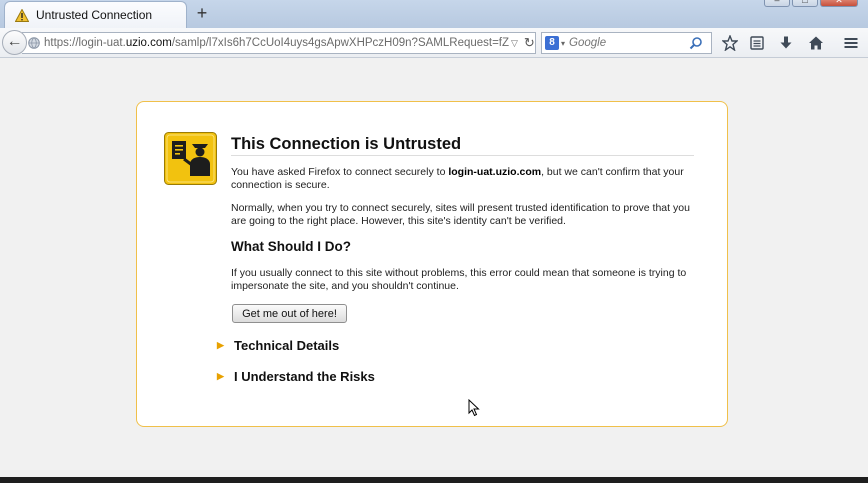 This screenshot has height=483, width=868. What do you see at coordinates (805, 3) in the screenshot?
I see `maximize-button: □` at bounding box center [805, 3].